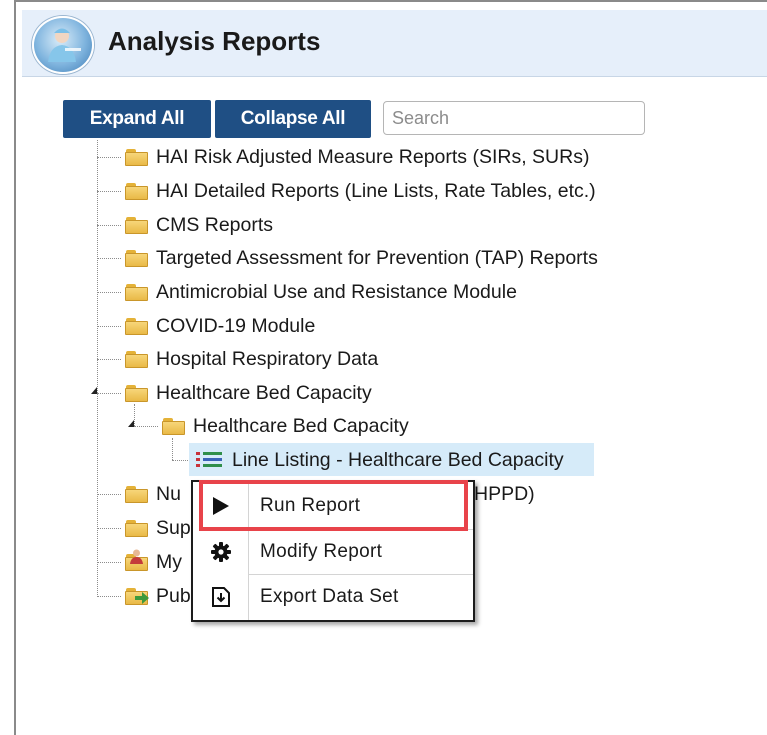 The width and height of the screenshot is (767, 735). Describe the element at coordinates (220, 597) in the screenshot. I see `export-icon` at that location.